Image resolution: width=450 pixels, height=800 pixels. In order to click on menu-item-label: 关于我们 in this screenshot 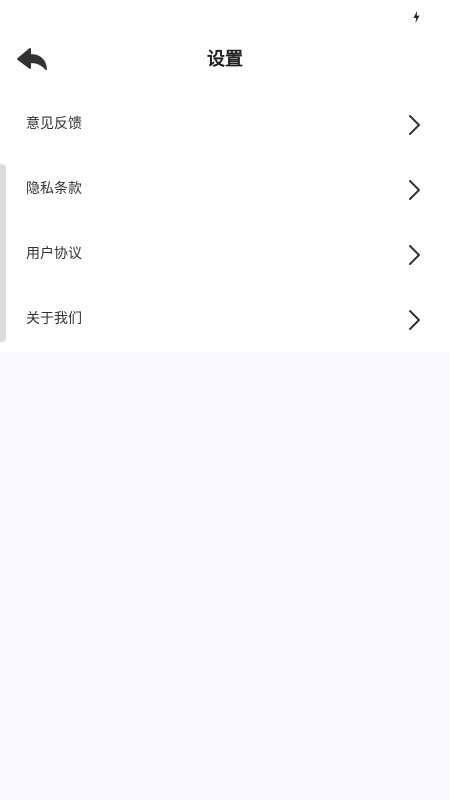, I will do `click(54, 319)`.